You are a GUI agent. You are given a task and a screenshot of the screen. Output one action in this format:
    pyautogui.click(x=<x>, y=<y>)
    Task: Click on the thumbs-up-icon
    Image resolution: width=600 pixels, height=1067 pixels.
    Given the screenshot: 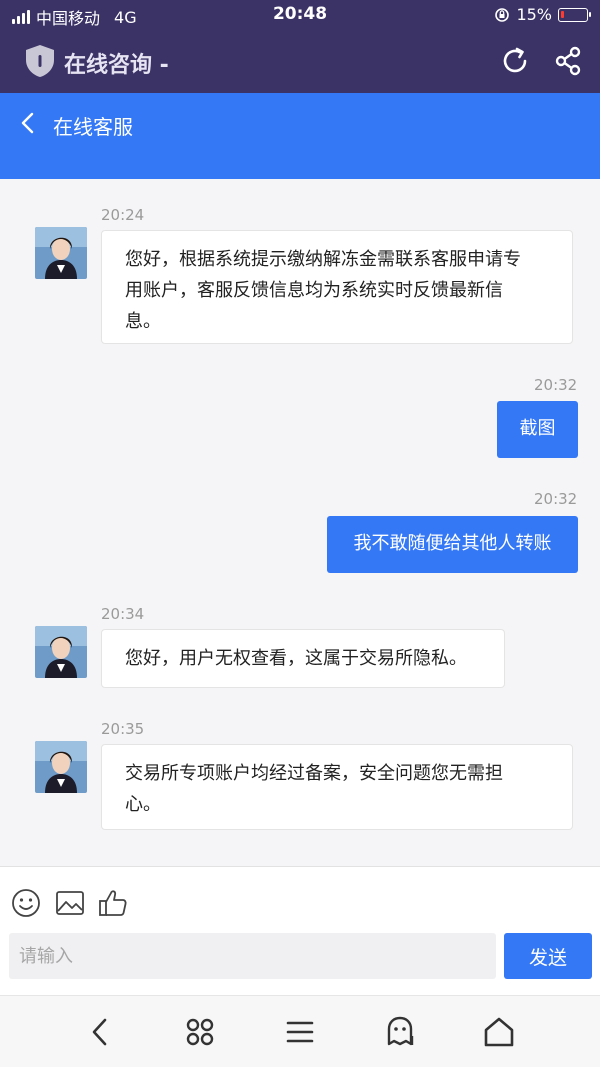 What is the action you would take?
    pyautogui.click(x=113, y=903)
    